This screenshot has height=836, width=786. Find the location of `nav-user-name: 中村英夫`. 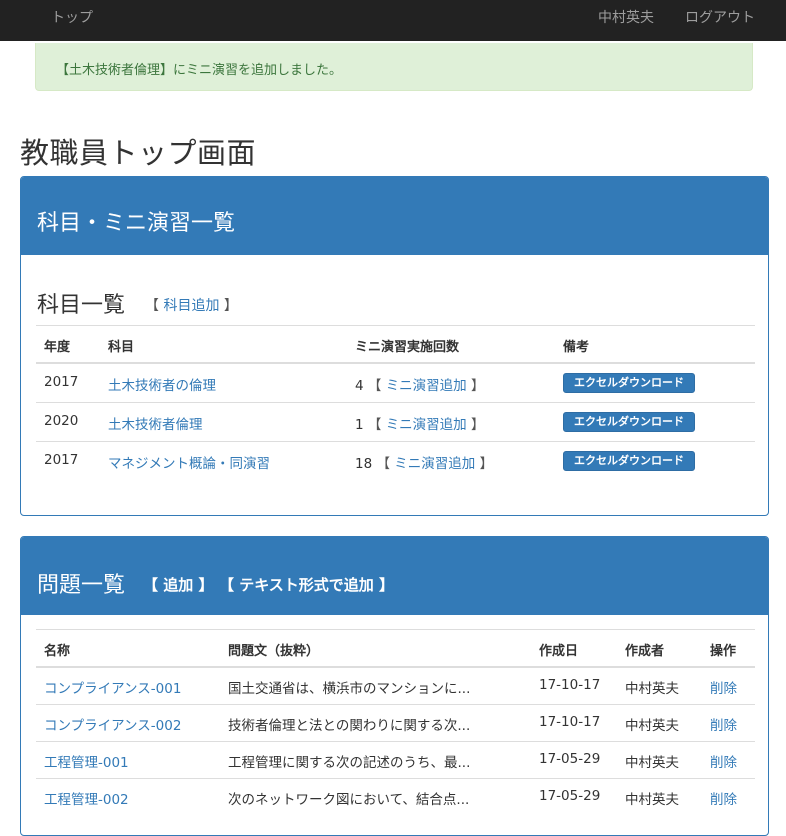

nav-user-name: 中村英夫 is located at coordinates (626, 17).